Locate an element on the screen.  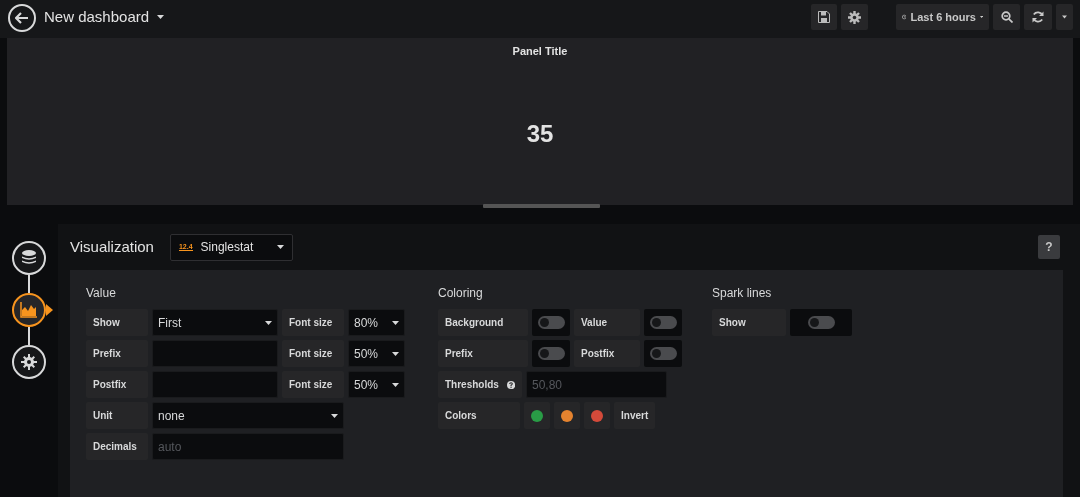
field-label: Unit is located at coordinates (117, 415).